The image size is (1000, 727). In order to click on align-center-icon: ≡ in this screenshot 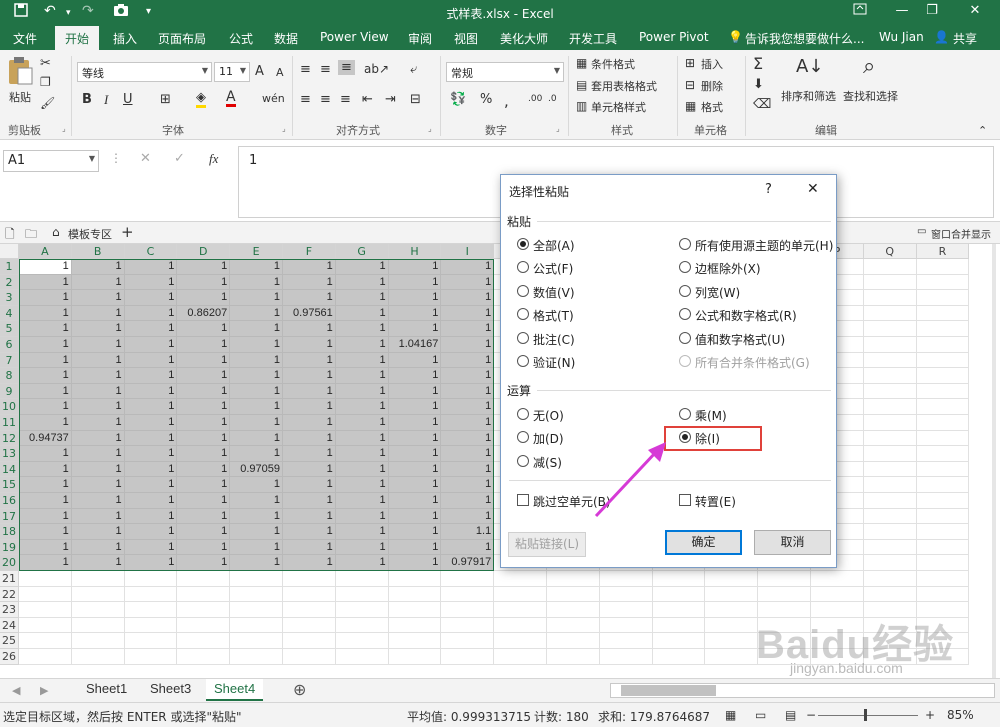, I will do `click(325, 99)`.